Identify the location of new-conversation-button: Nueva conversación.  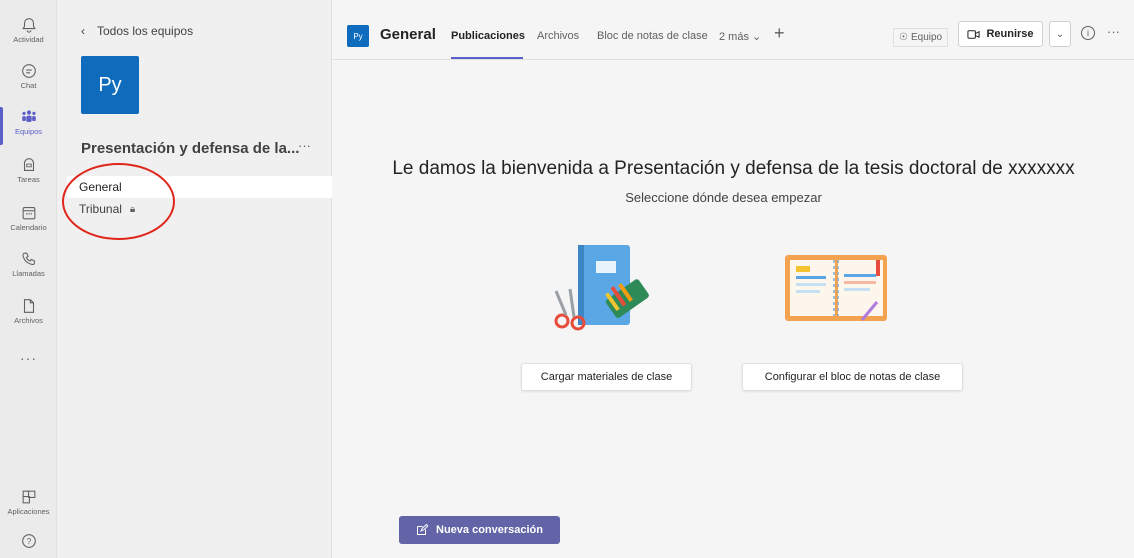
(479, 530).